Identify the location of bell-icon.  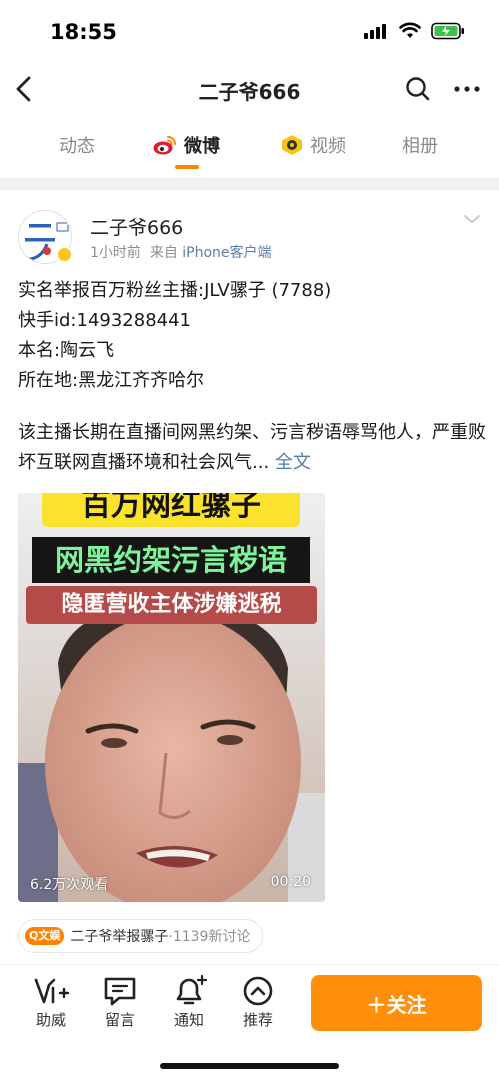
(191, 990).